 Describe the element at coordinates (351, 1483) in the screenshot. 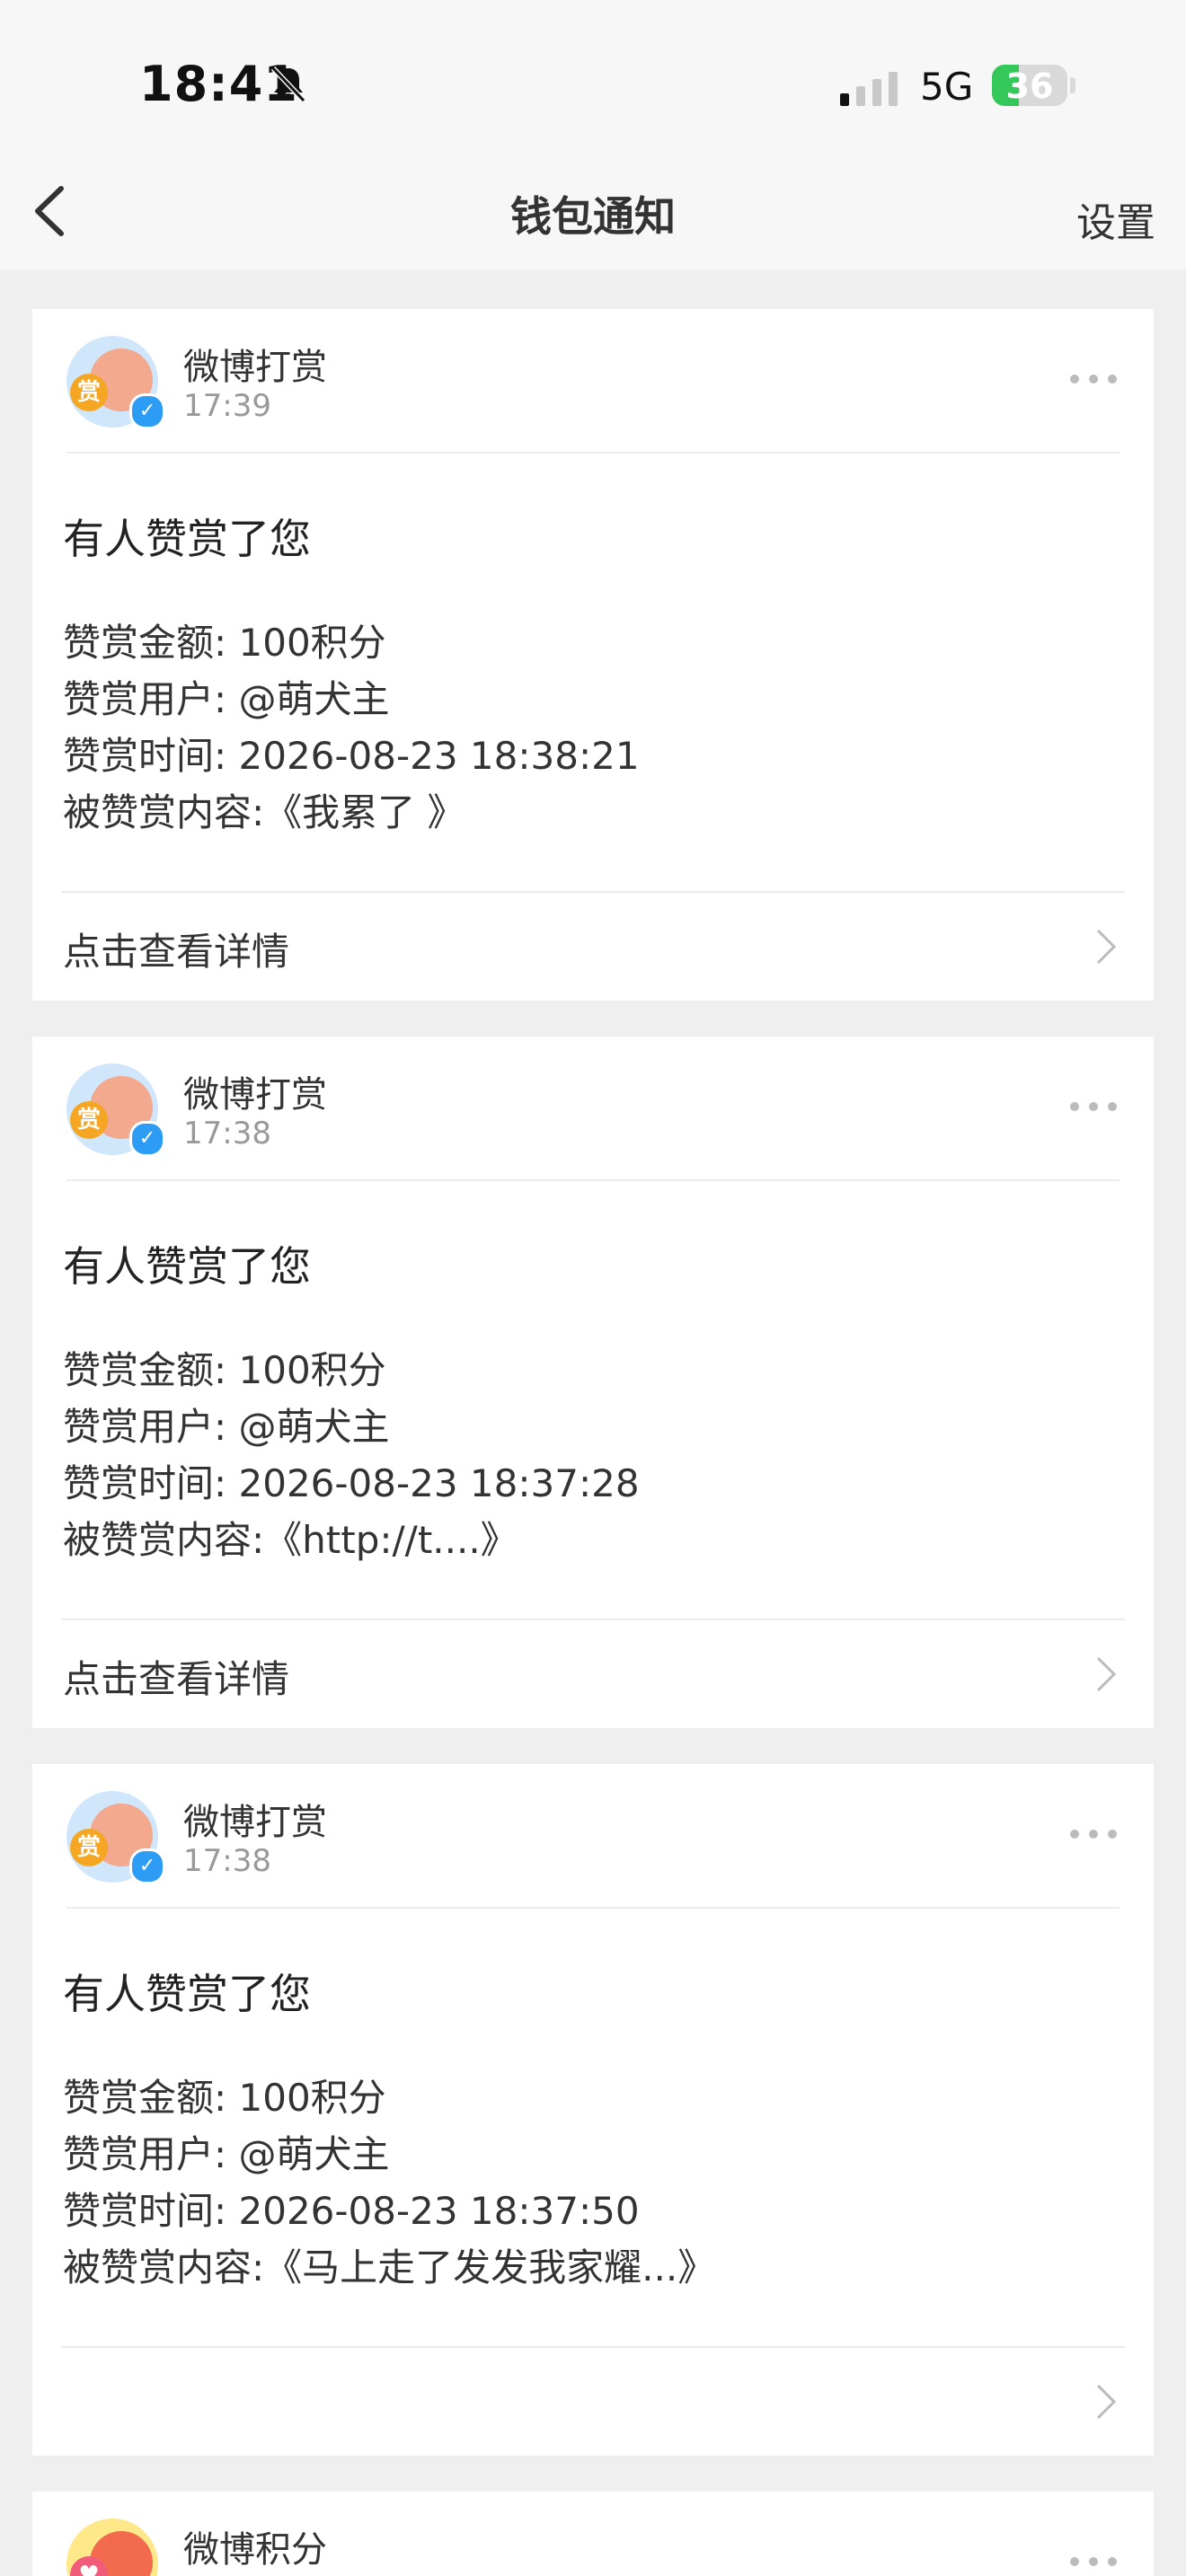

I see `reward-datetime: 赞赏时间: 2026-08-23 18:37:28` at that location.